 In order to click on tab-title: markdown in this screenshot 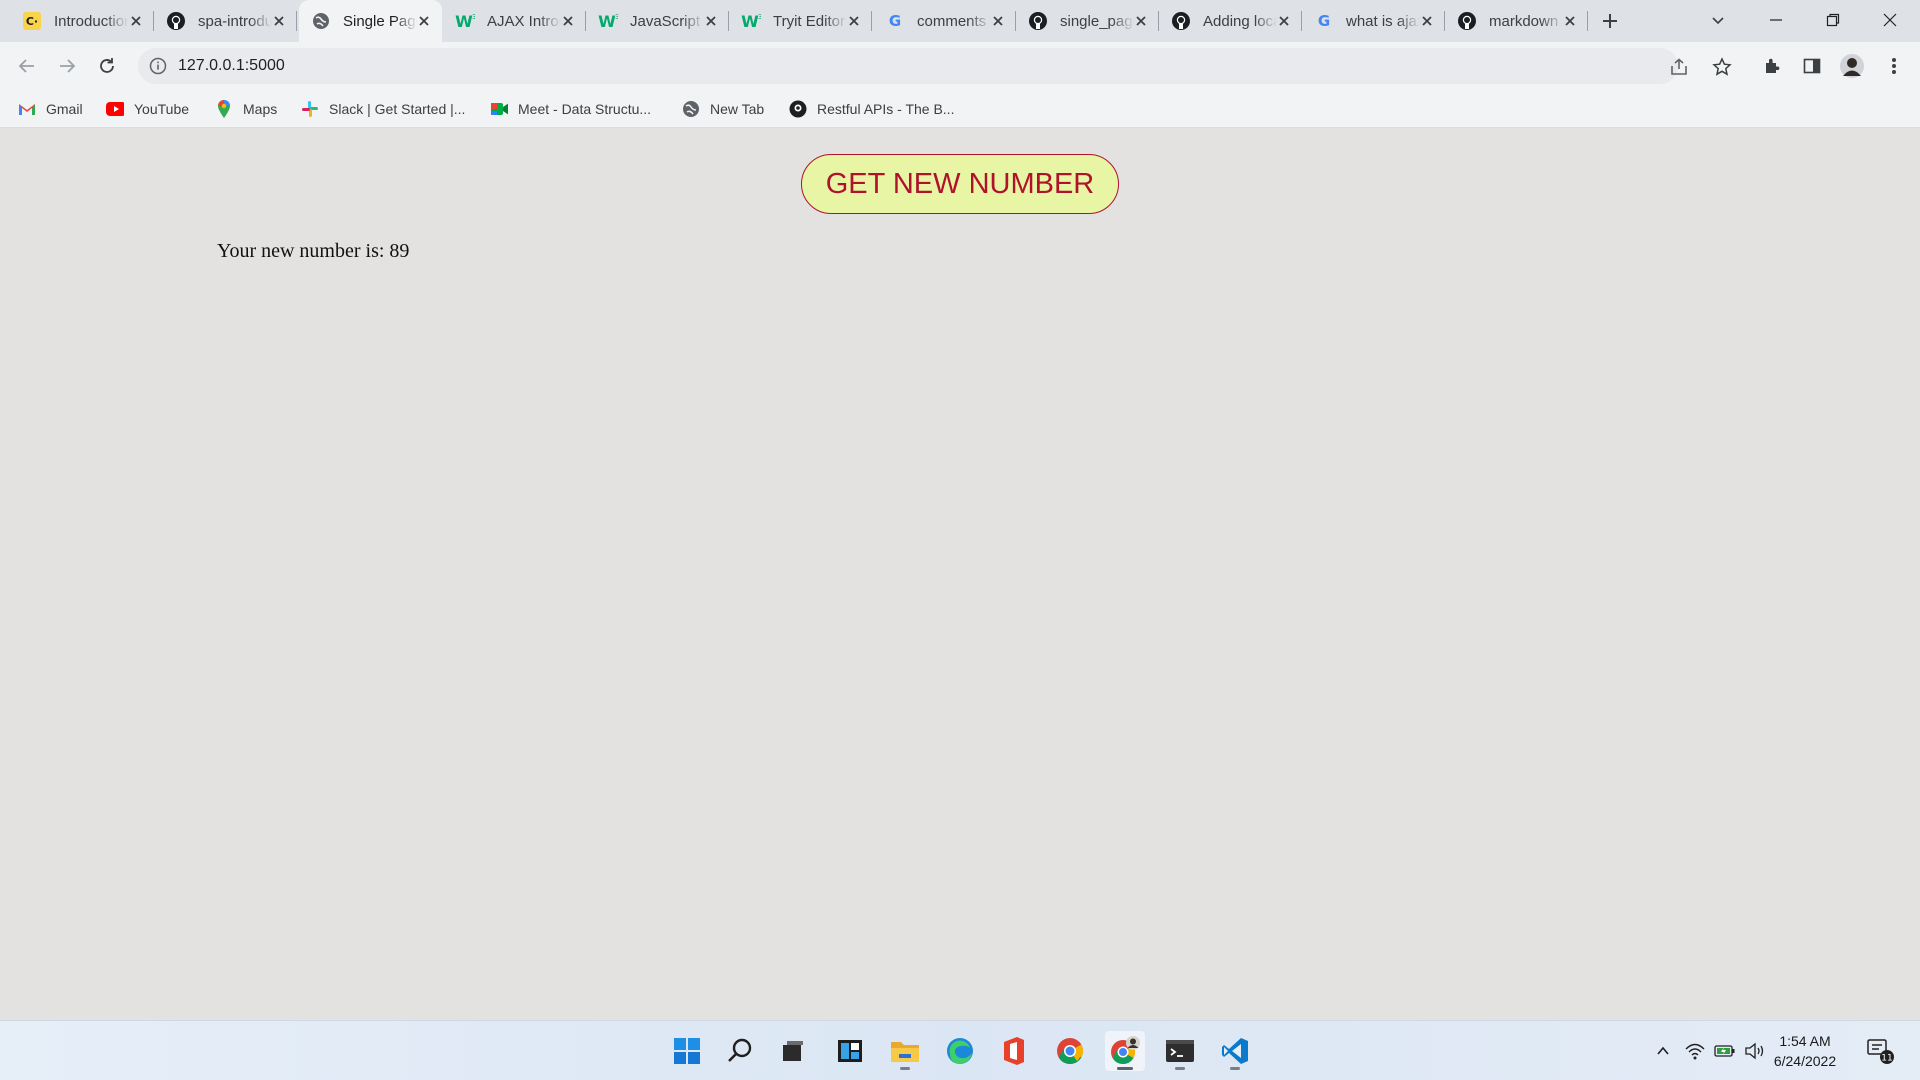, I will do `click(1524, 21)`.